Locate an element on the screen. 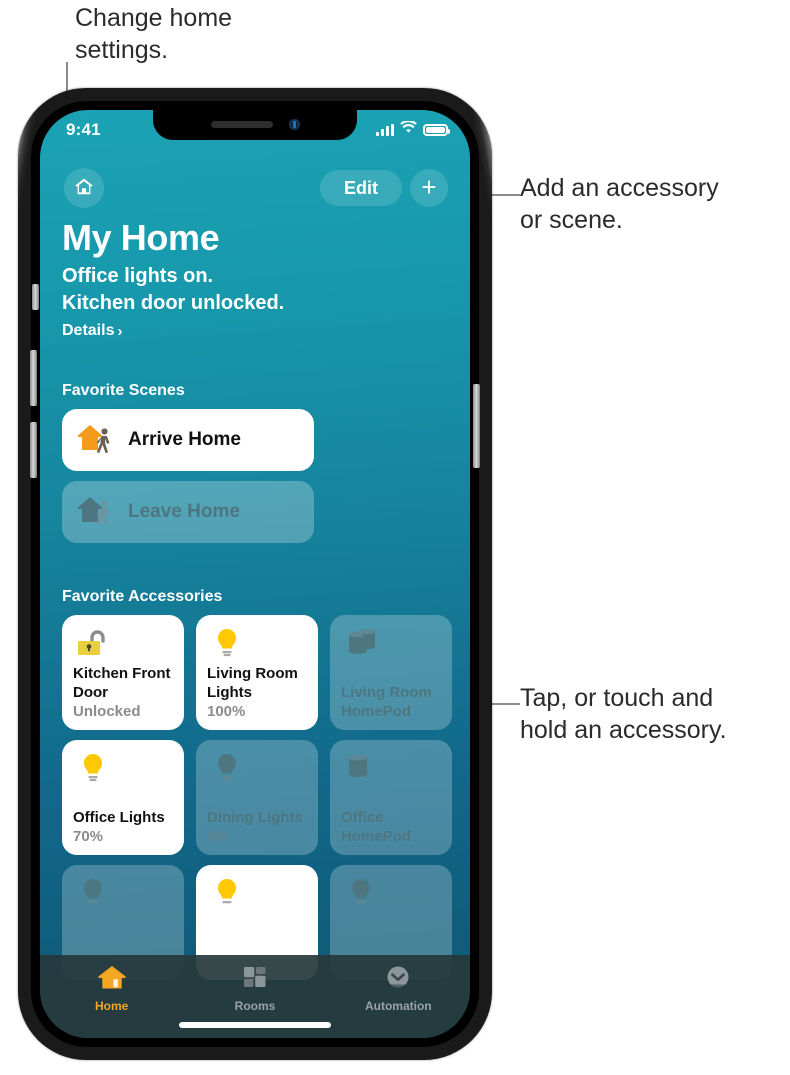  callout-tap-hold-accessory: Tap, or touch and hold an accessory. is located at coordinates (623, 714).